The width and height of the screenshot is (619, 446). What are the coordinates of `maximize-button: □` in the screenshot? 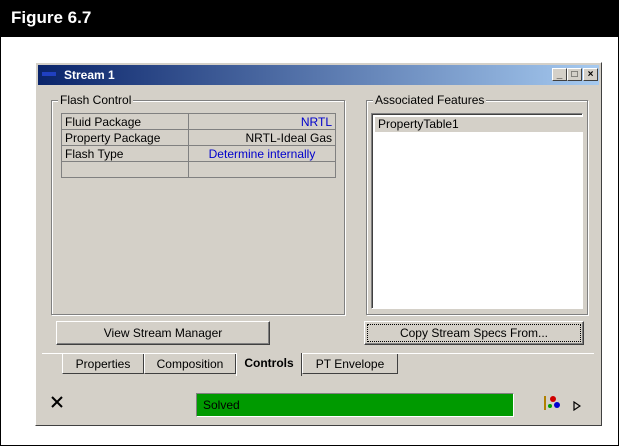 It's located at (574, 74).